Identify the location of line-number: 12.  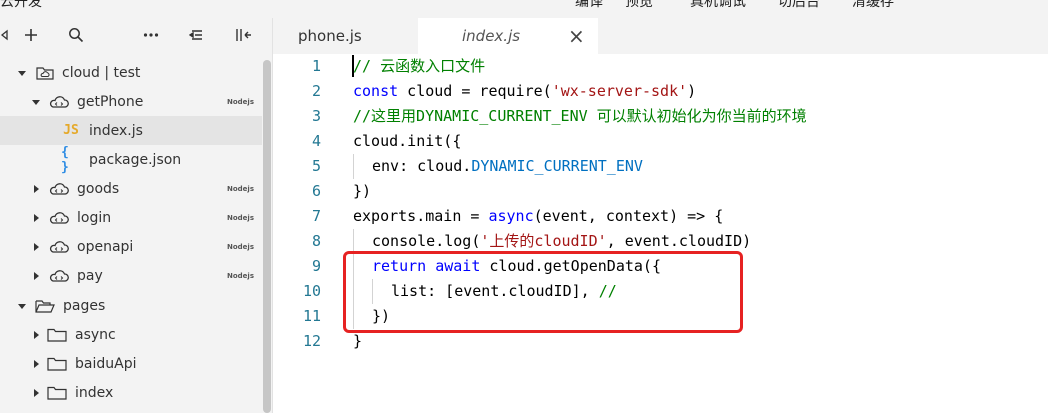
(311, 341).